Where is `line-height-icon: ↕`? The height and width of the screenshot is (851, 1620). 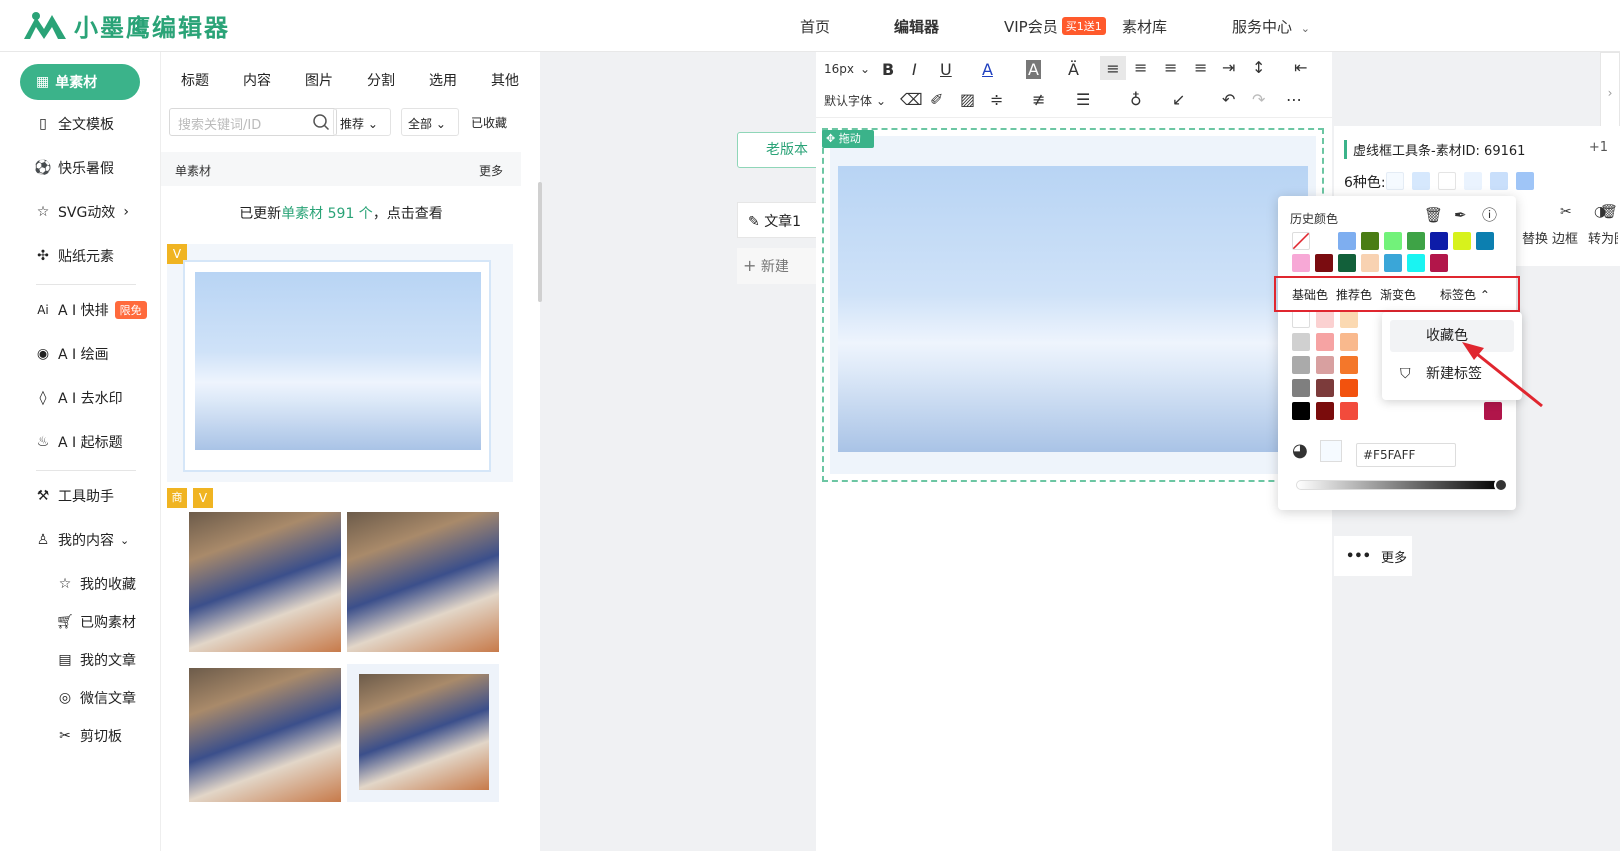 line-height-icon: ↕ is located at coordinates (1258, 67).